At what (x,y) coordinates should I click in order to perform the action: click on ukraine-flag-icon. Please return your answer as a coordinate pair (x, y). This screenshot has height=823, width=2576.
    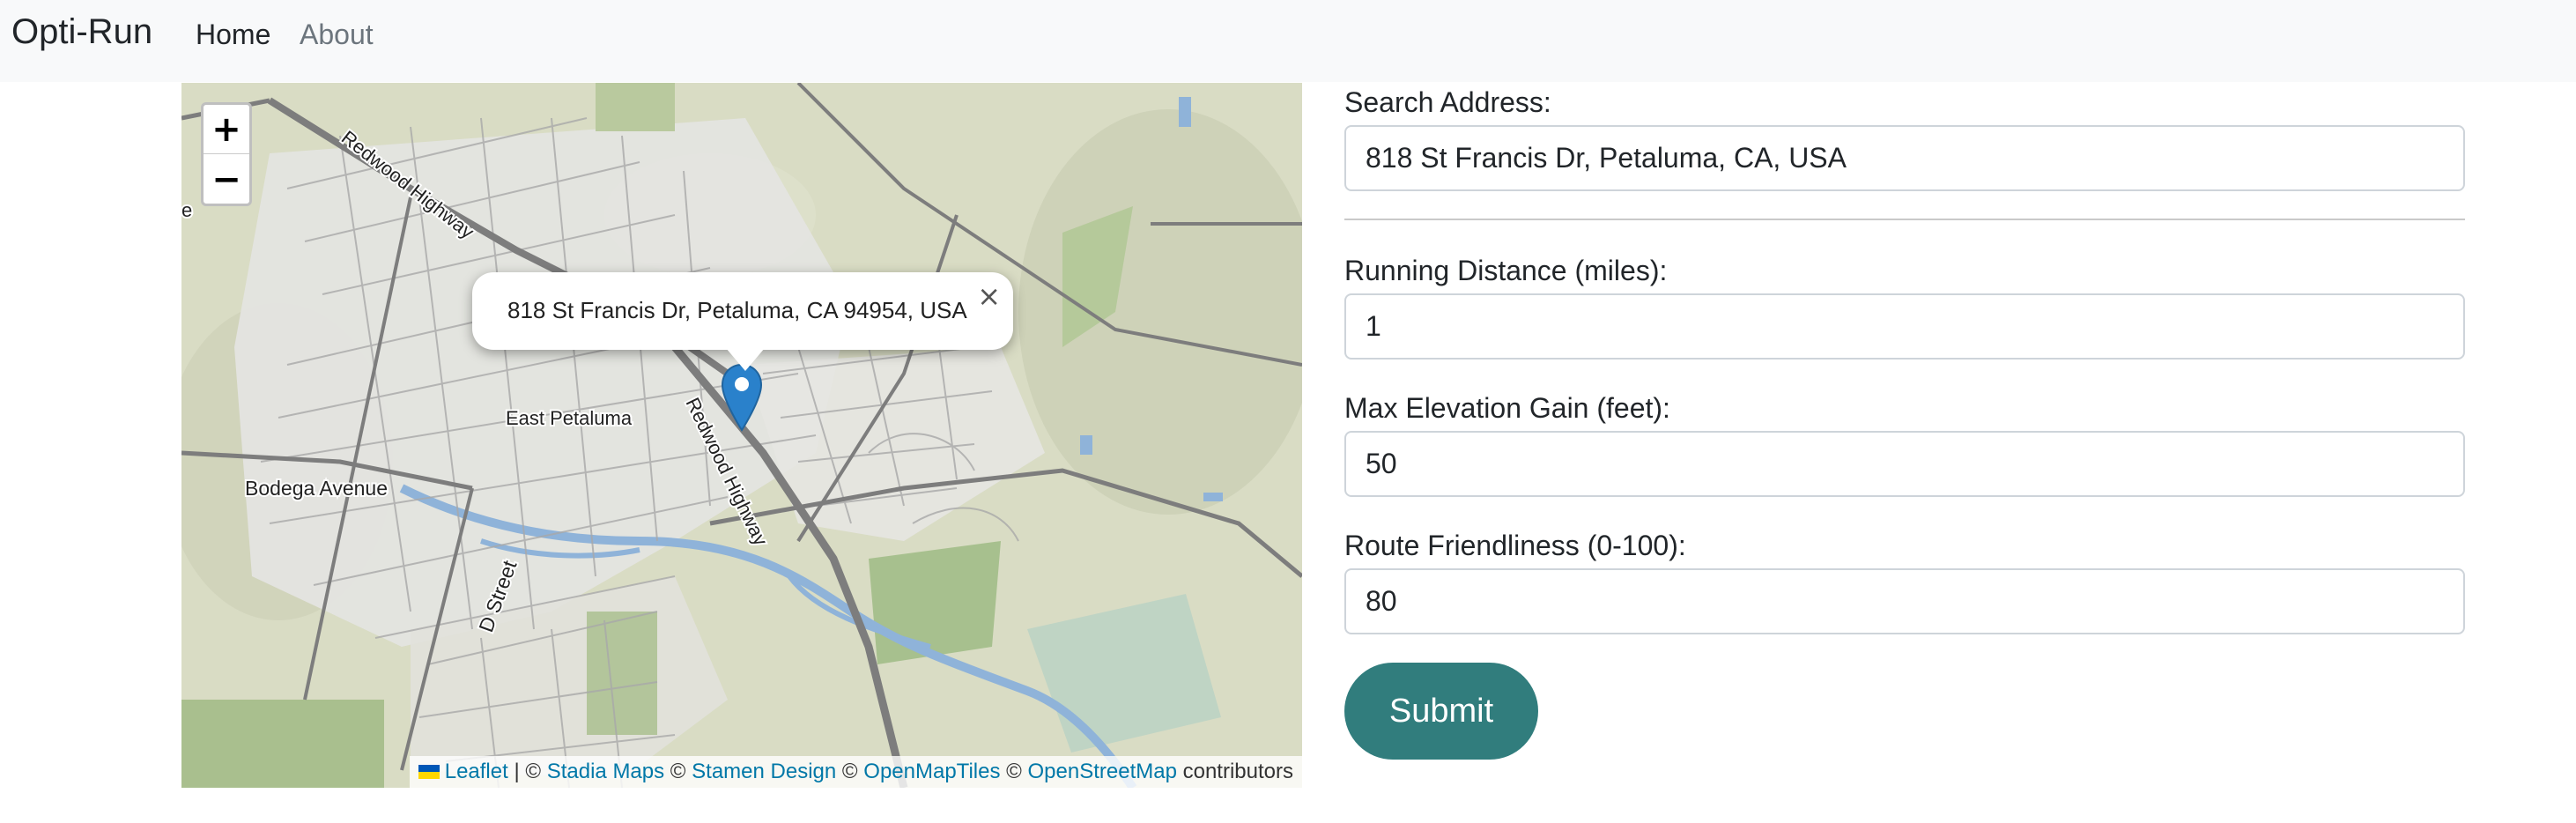
    Looking at the image, I should click on (429, 772).